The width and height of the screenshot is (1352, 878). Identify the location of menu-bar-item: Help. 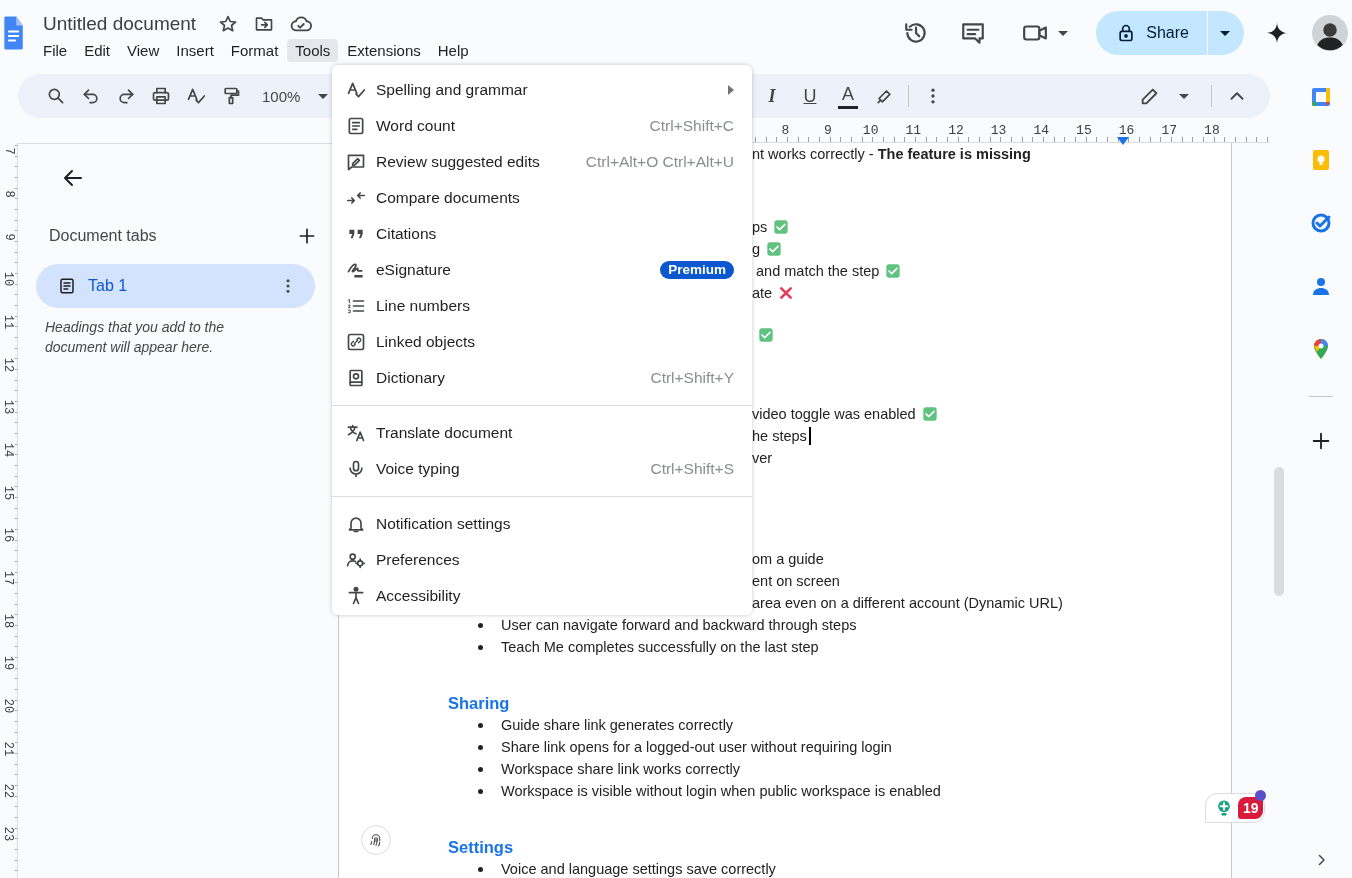
(453, 50).